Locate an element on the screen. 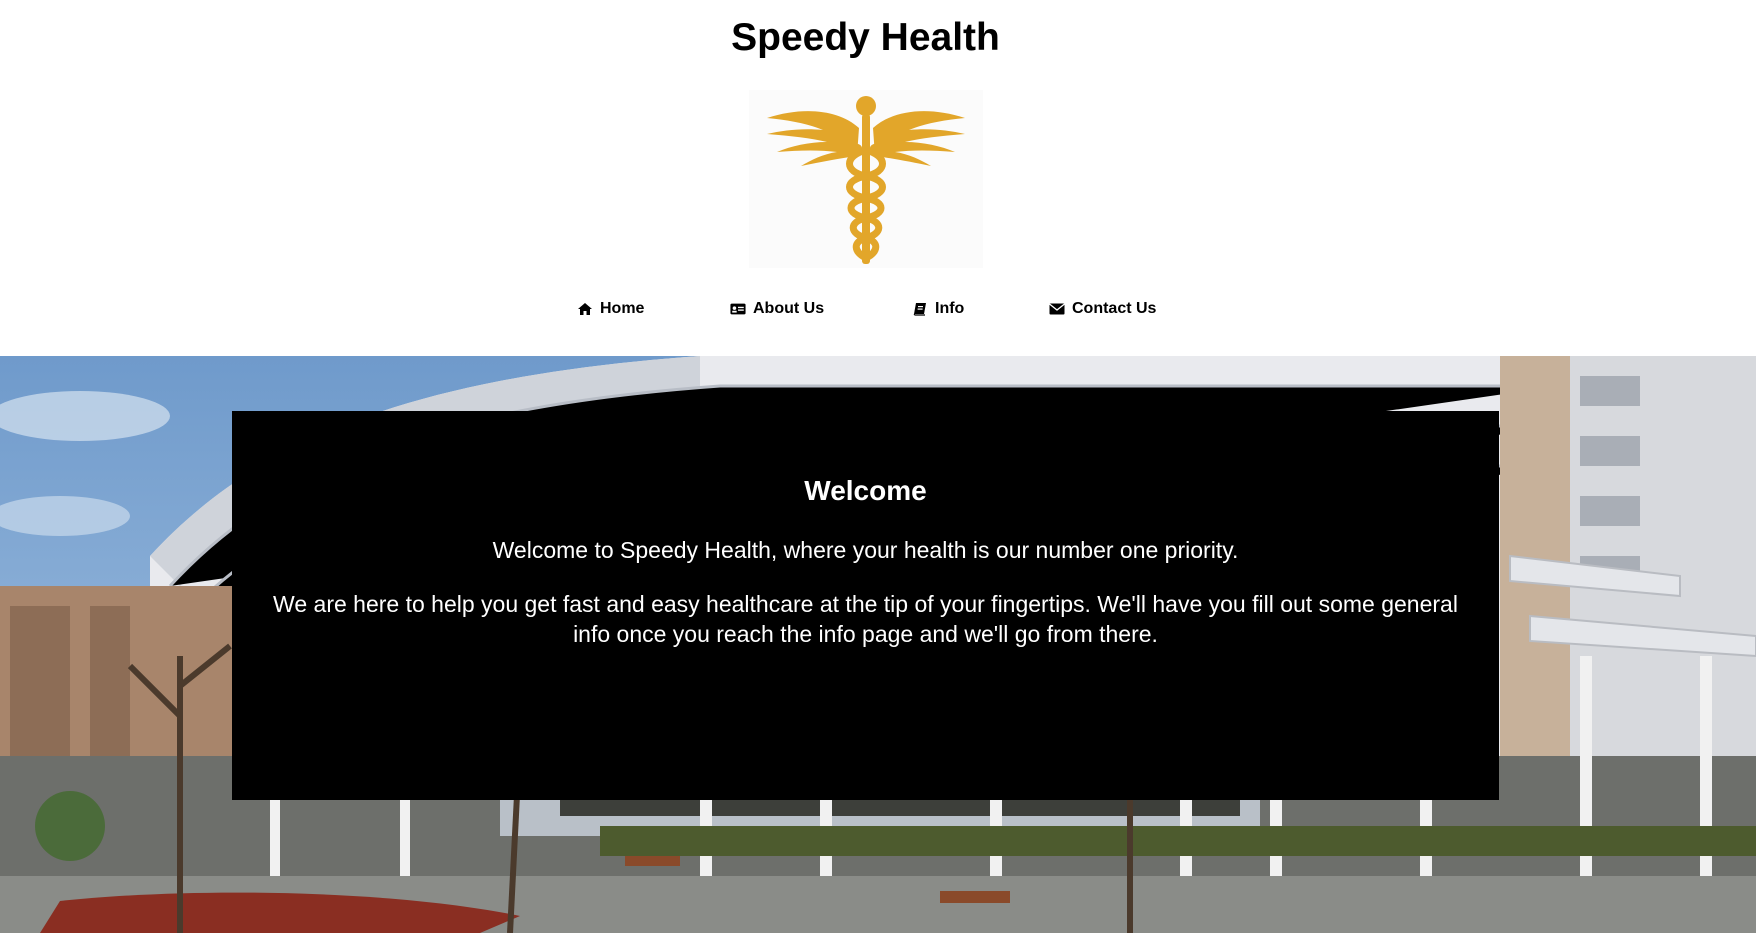 This screenshot has width=1756, height=933. welcome-heading: Welcome is located at coordinates (865, 490).